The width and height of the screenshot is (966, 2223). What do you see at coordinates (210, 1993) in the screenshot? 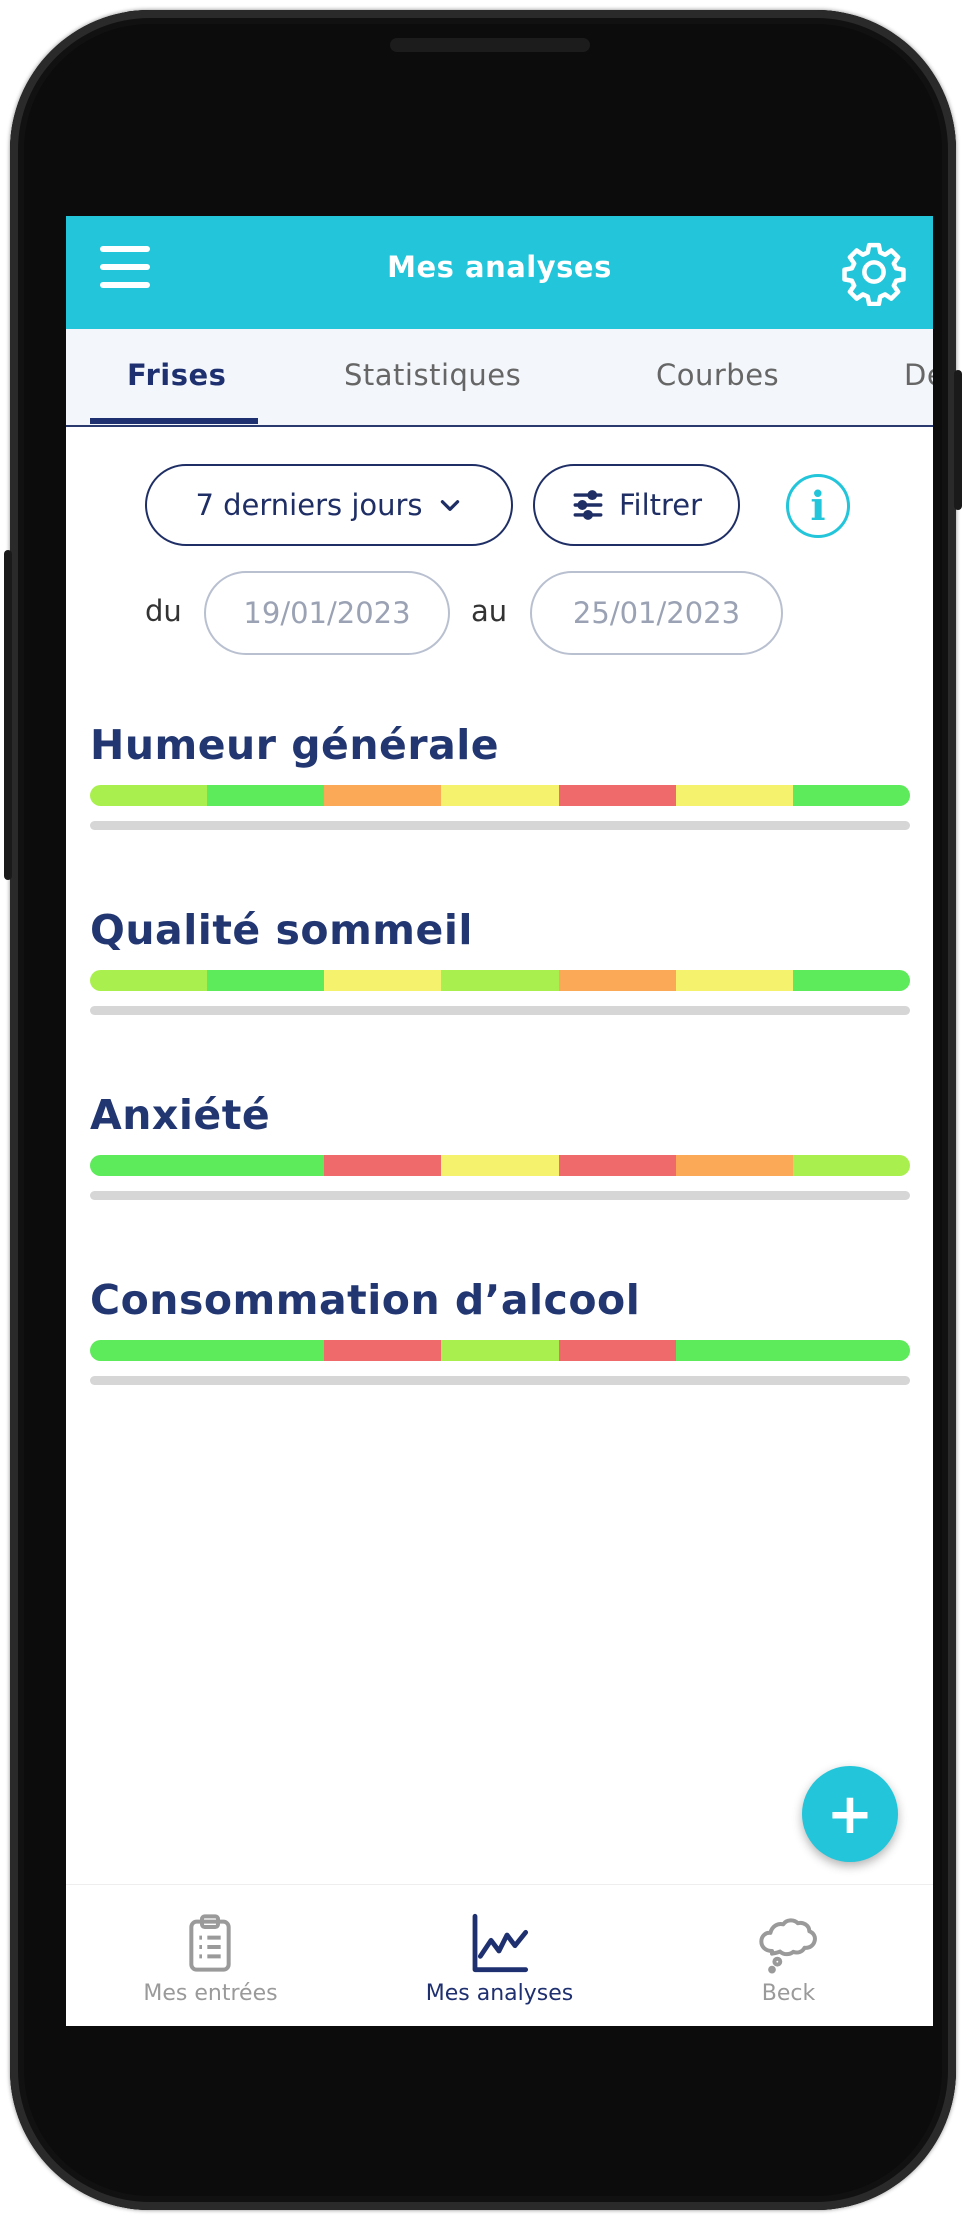
I see `nav-label-mes-entrees: Mes entrées` at bounding box center [210, 1993].